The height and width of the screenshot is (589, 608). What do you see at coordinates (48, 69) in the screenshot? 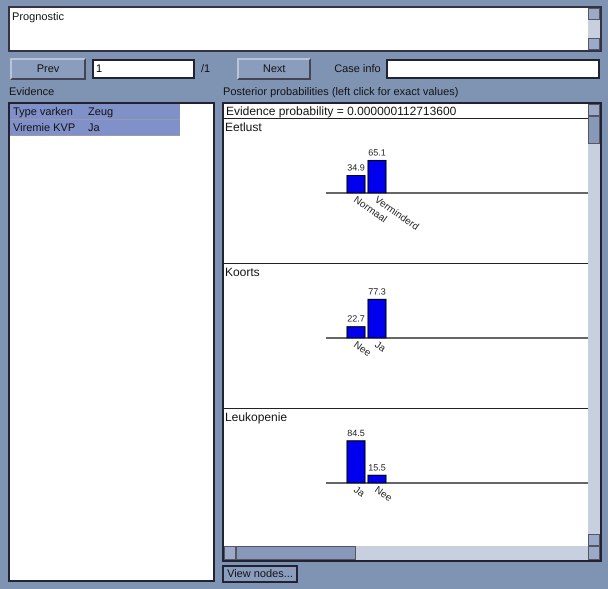
I see `prev-button: Prev` at bounding box center [48, 69].